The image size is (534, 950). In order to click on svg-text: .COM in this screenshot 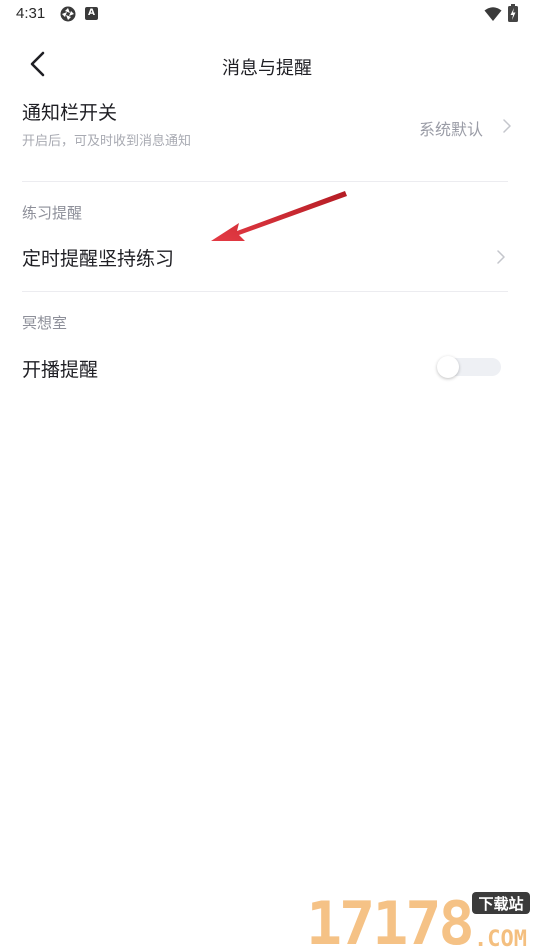, I will do `click(500, 938)`.